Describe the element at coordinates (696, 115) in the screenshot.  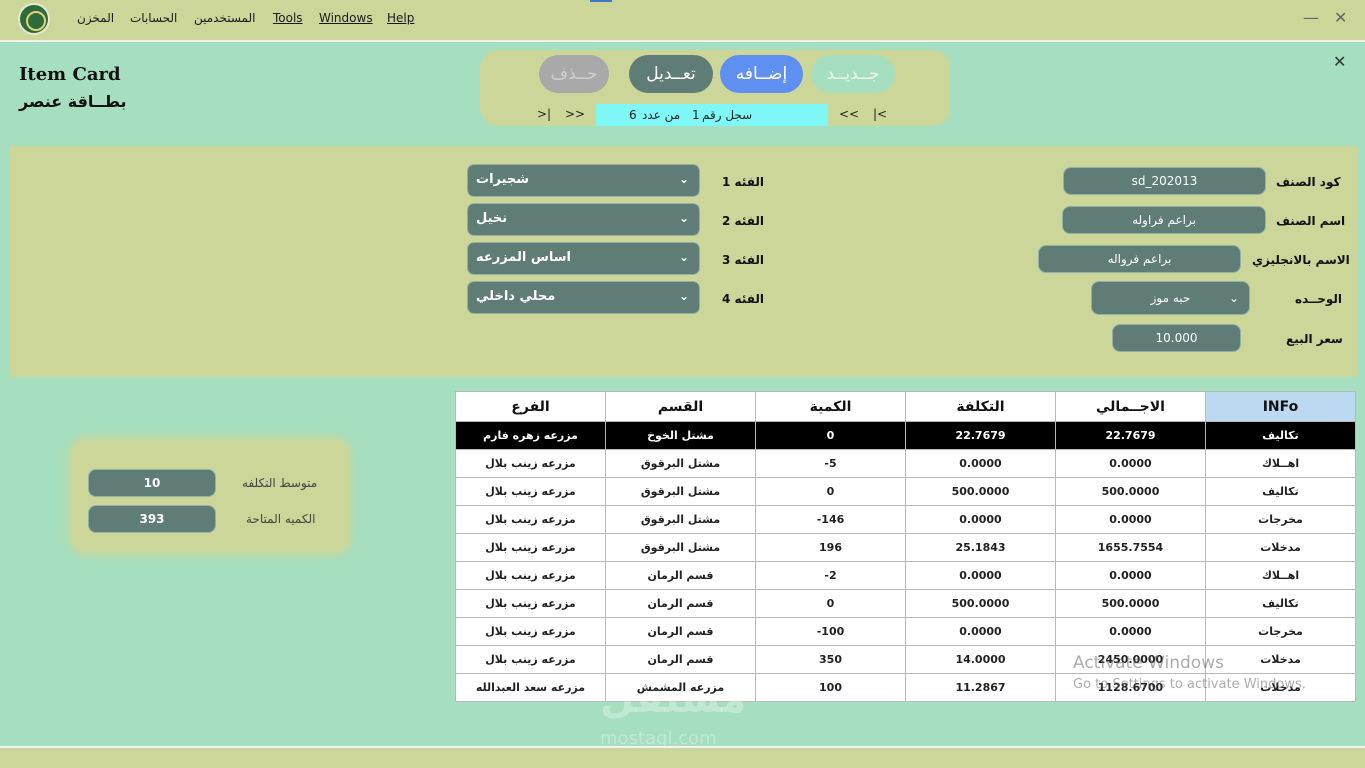
I see `record-number: 1` at that location.